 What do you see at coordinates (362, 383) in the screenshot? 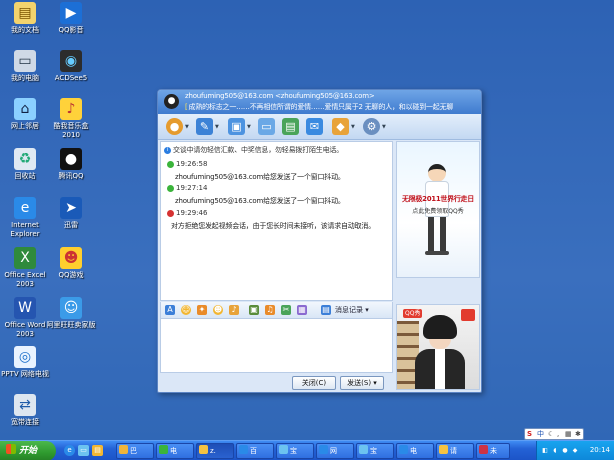
I see `send-button: 发送(S) ▾` at bounding box center [362, 383].